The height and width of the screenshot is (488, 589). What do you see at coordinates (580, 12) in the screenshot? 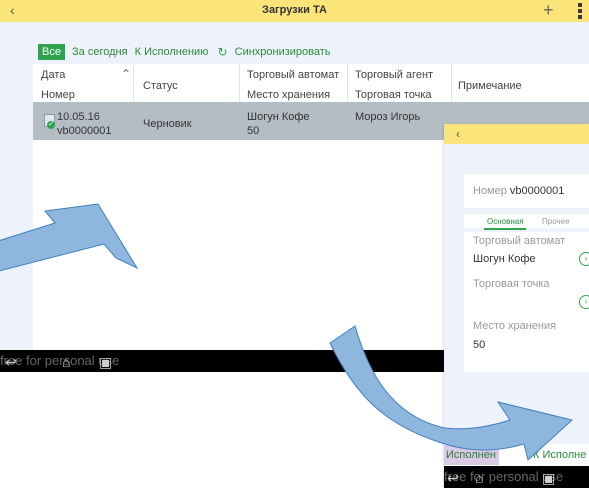
I see `kebab-menu-icon` at bounding box center [580, 12].